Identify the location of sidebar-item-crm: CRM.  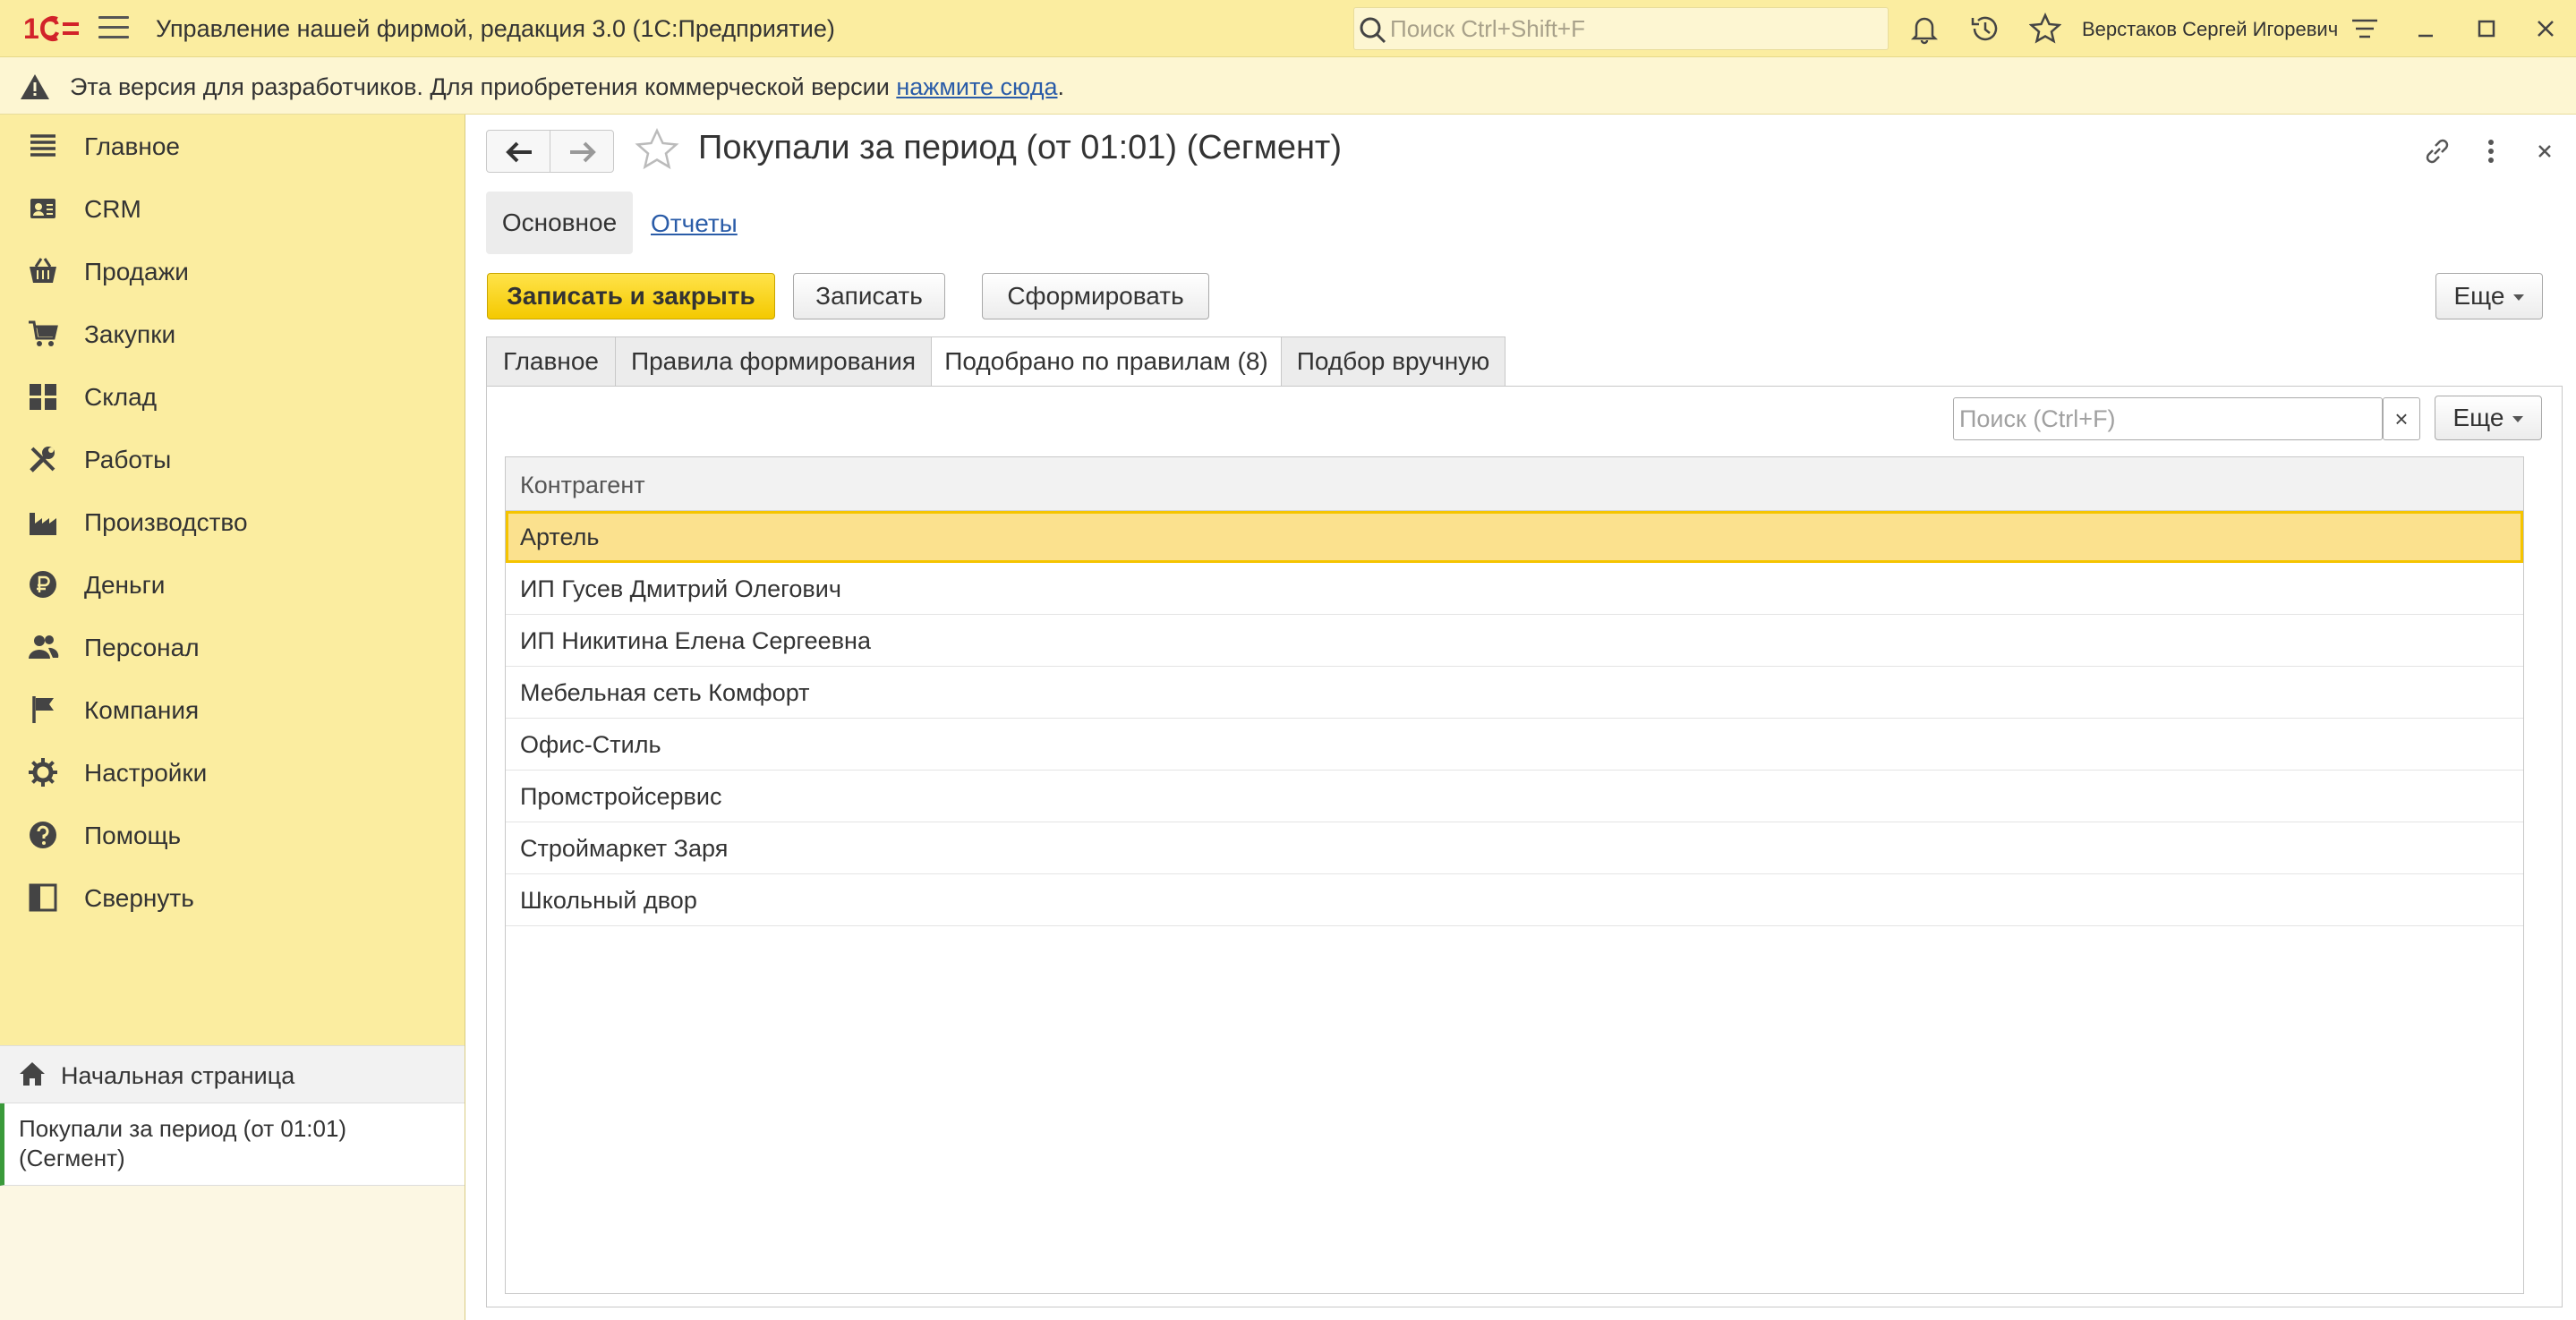
(232, 208).